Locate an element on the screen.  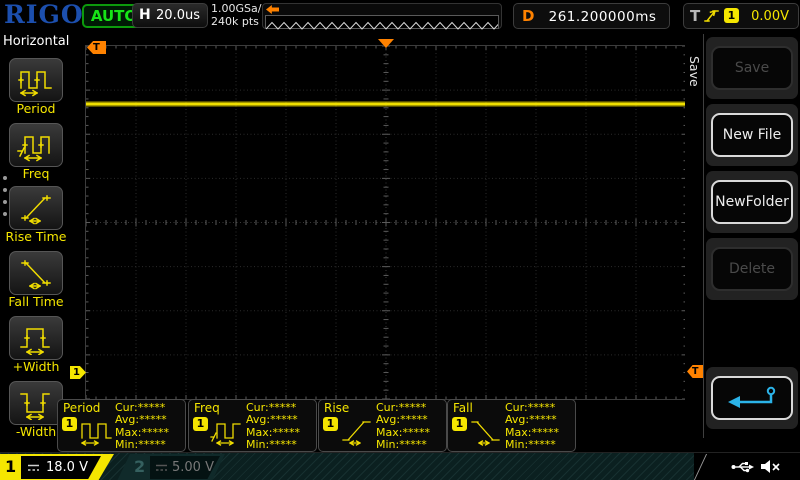
delay-value: 261.200000ms is located at coordinates (602, 17).